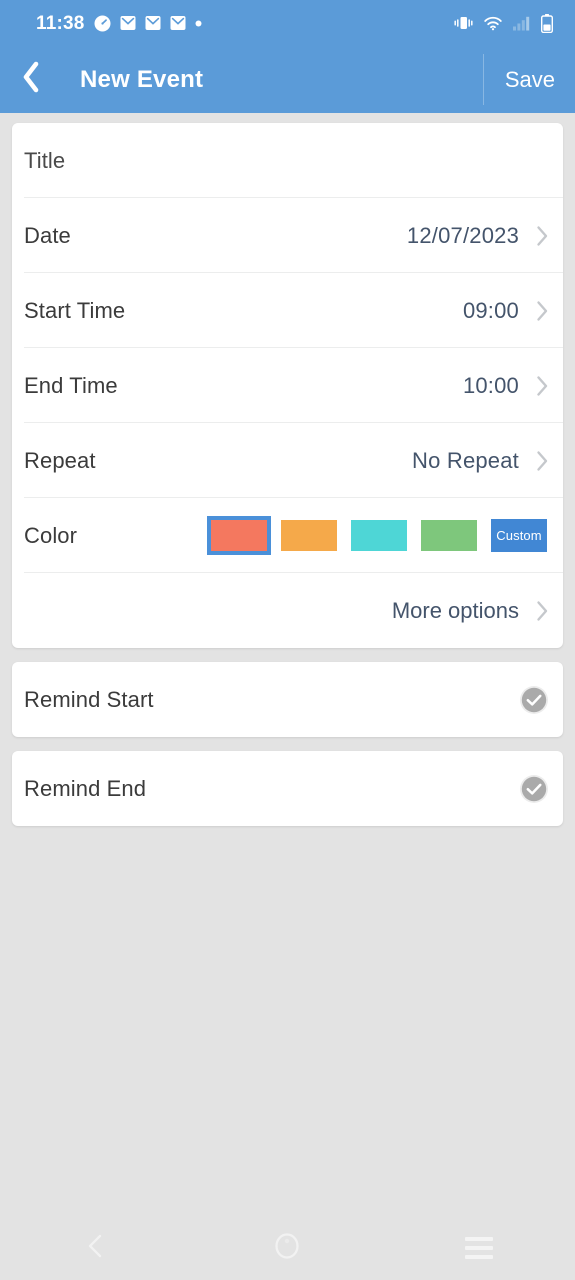 This screenshot has height=1280, width=575. Describe the element at coordinates (47, 235) in the screenshot. I see `date-label: Date` at that location.